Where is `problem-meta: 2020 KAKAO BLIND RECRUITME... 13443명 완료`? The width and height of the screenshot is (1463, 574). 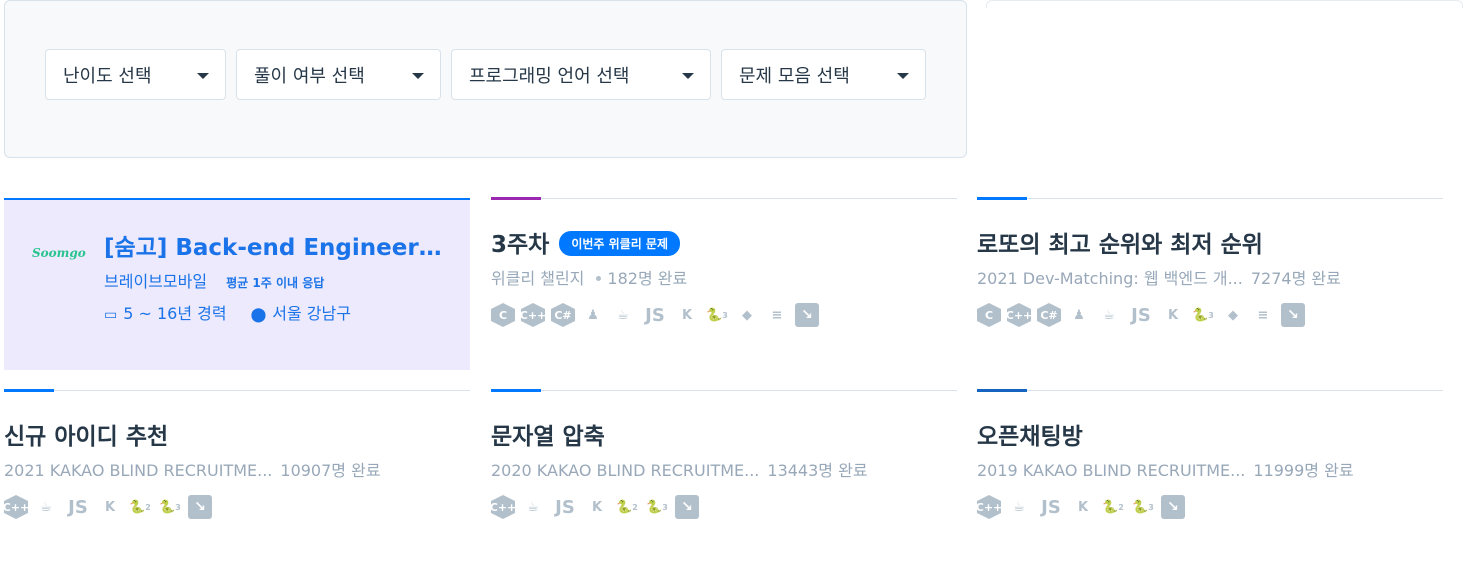
problem-meta: 2020 KAKAO BLIND RECRUITME... 13443명 완료 is located at coordinates (679, 469).